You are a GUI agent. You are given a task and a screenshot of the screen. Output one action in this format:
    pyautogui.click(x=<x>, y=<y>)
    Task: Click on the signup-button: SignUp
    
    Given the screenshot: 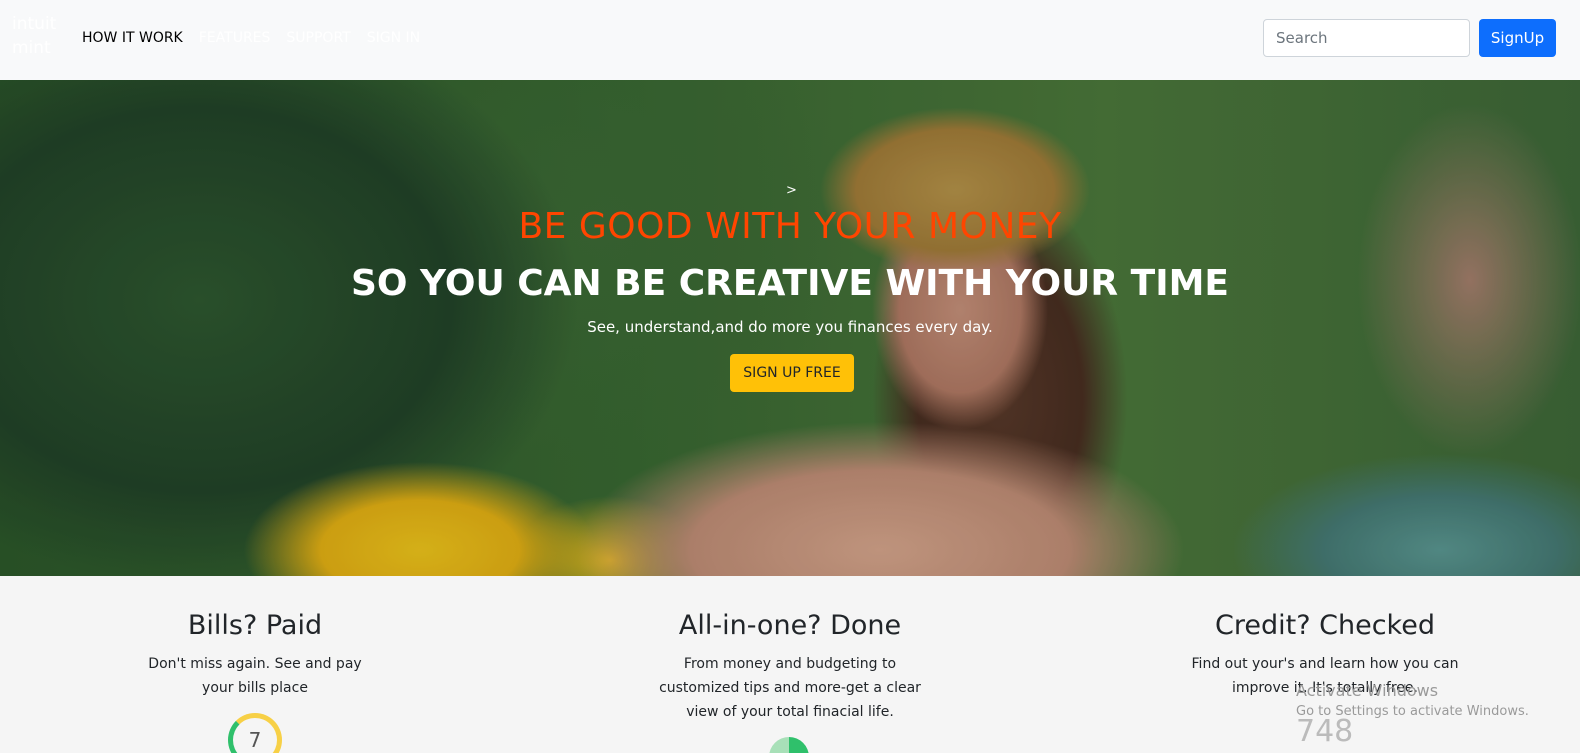 What is the action you would take?
    pyautogui.click(x=1517, y=38)
    